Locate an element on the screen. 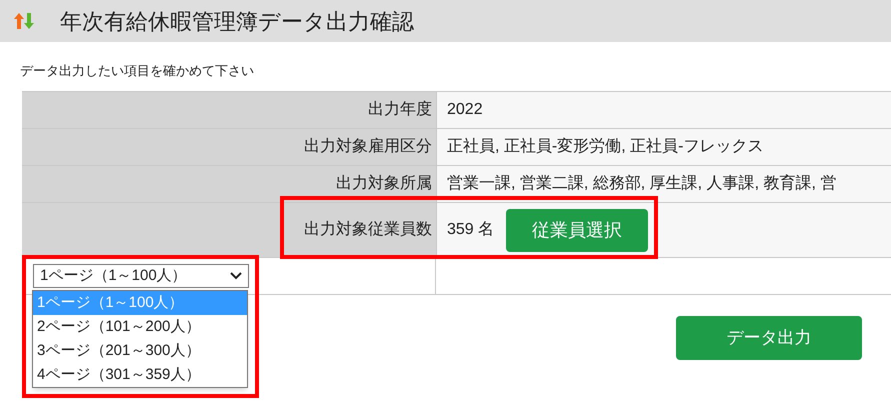  instruction-text: データ出力したい項目を確かめて下さい is located at coordinates (137, 71).